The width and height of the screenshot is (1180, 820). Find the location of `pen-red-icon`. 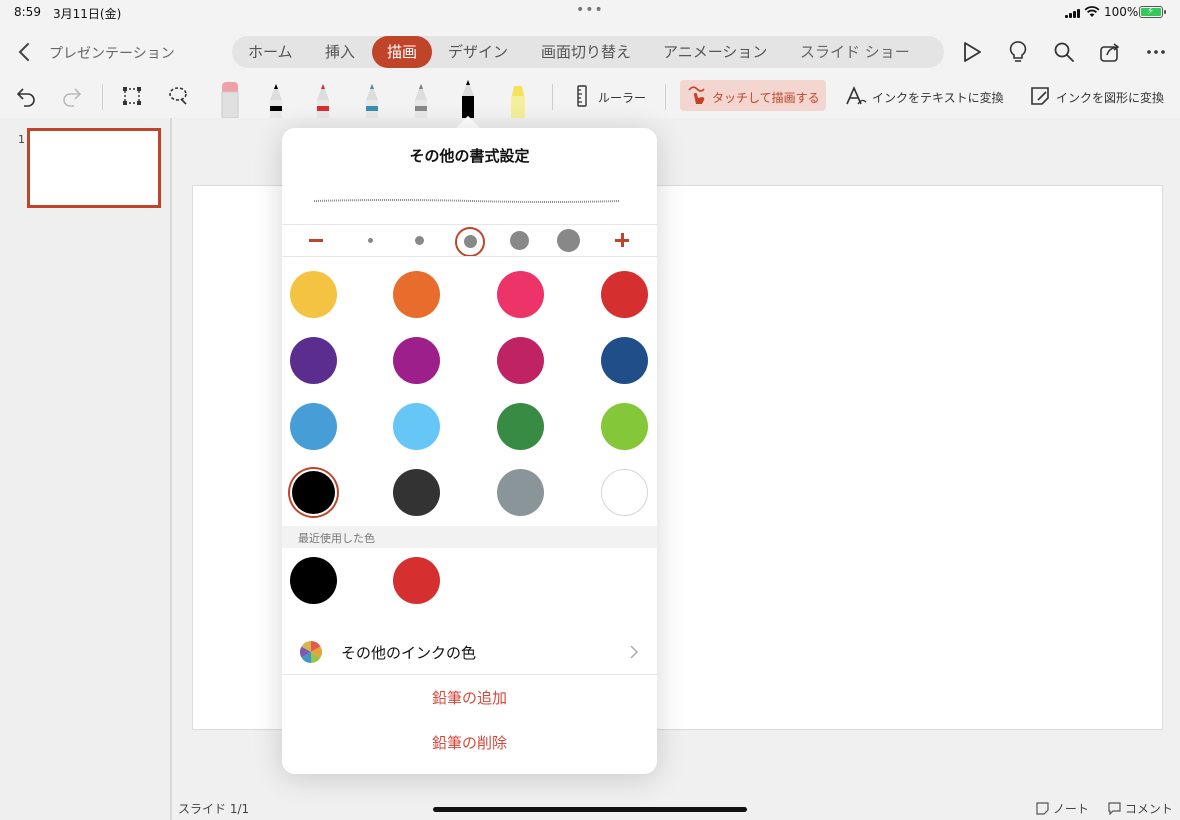

pen-red-icon is located at coordinates (323, 98).